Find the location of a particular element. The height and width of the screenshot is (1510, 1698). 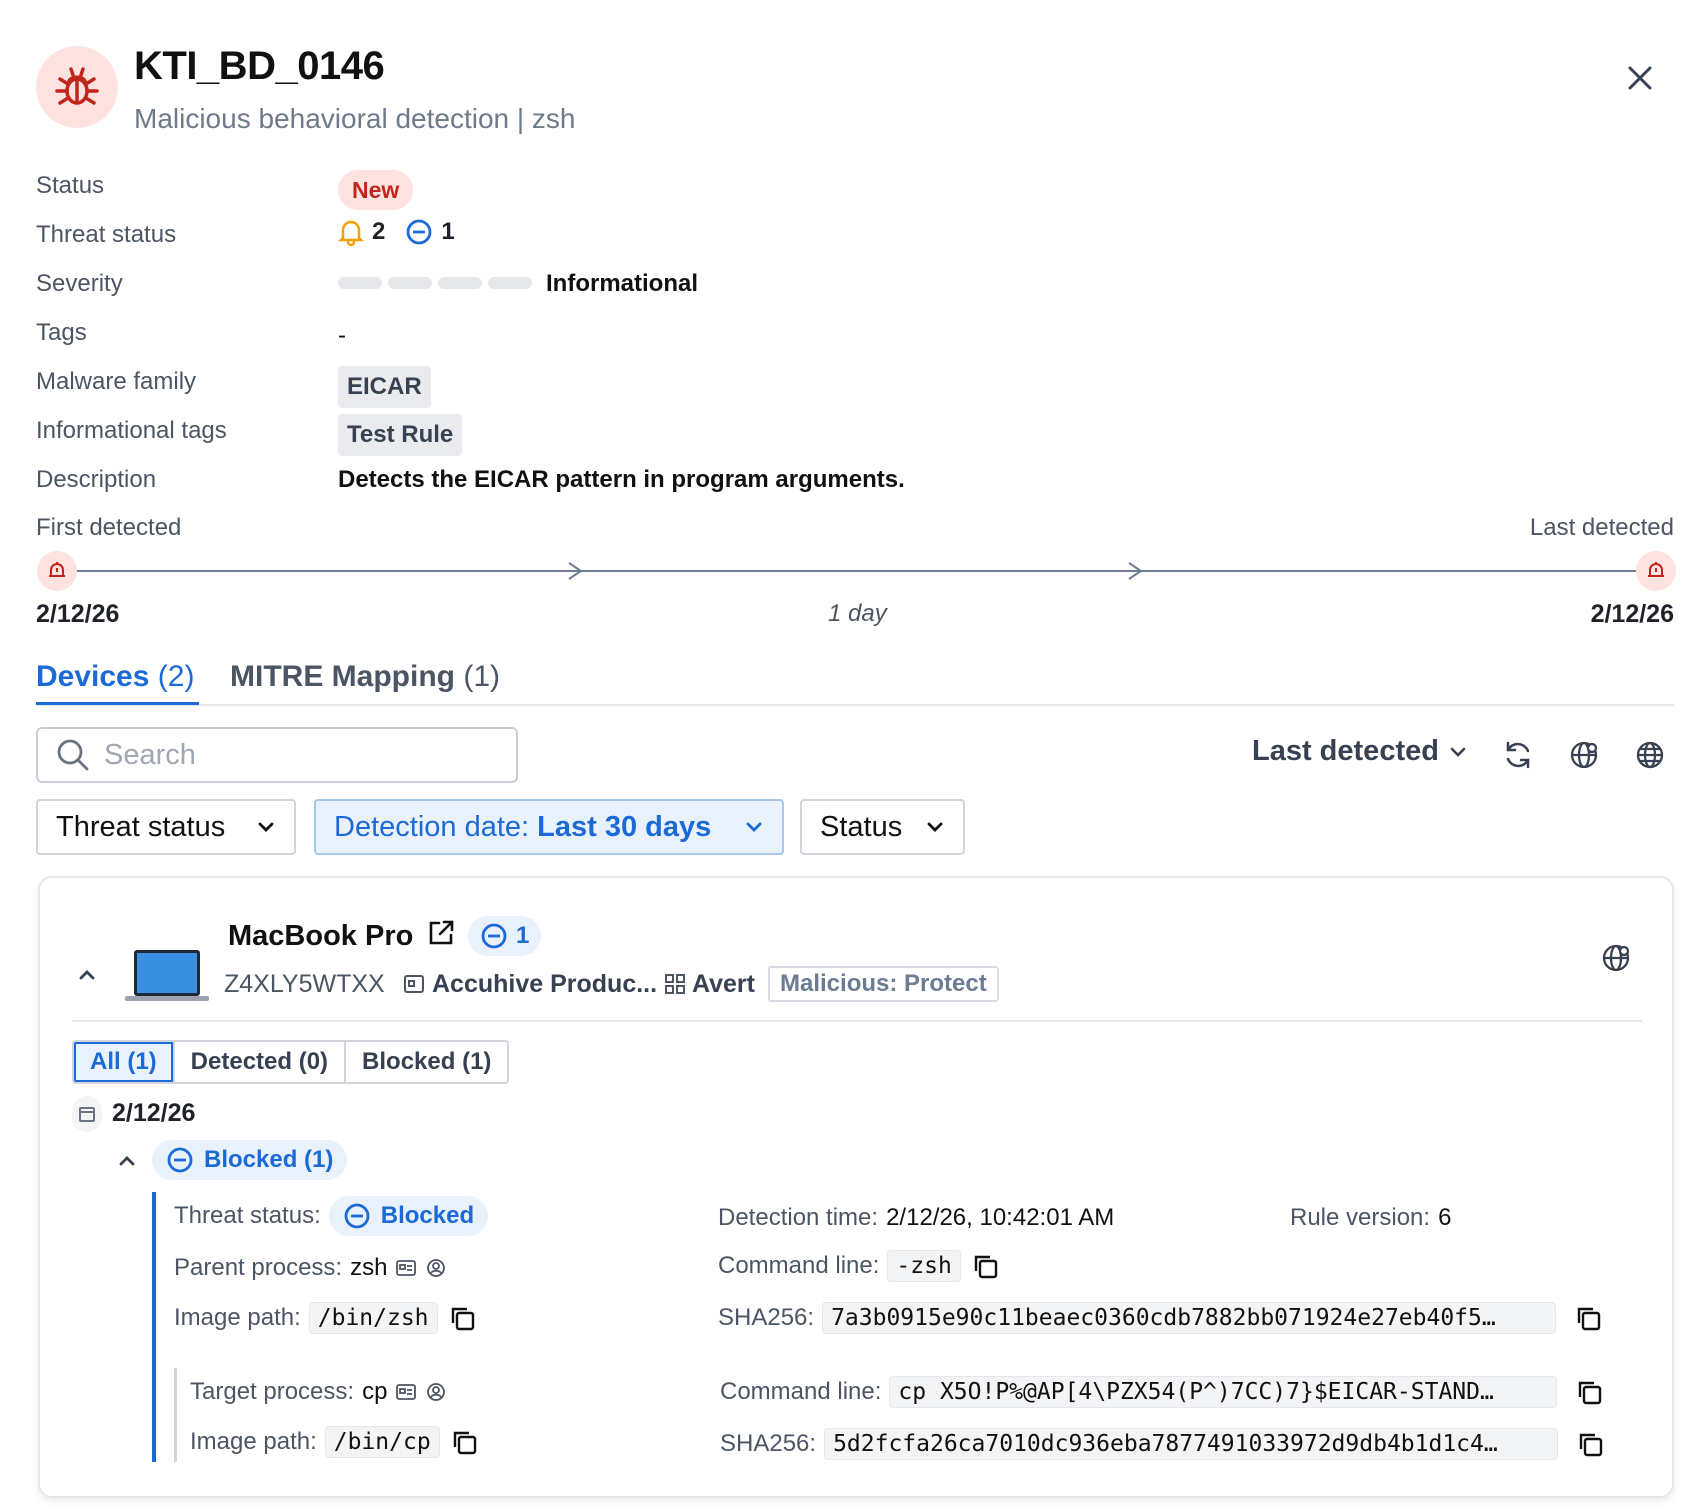

tab-devices: Devices (2) is located at coordinates (115, 677).